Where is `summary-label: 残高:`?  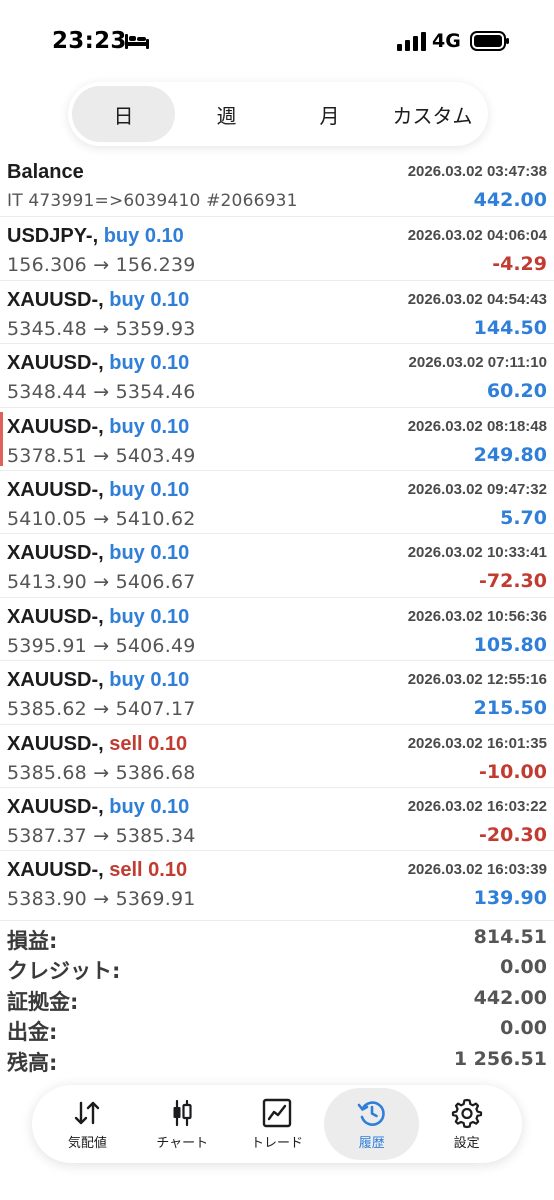
summary-label: 残高: is located at coordinates (32, 1062).